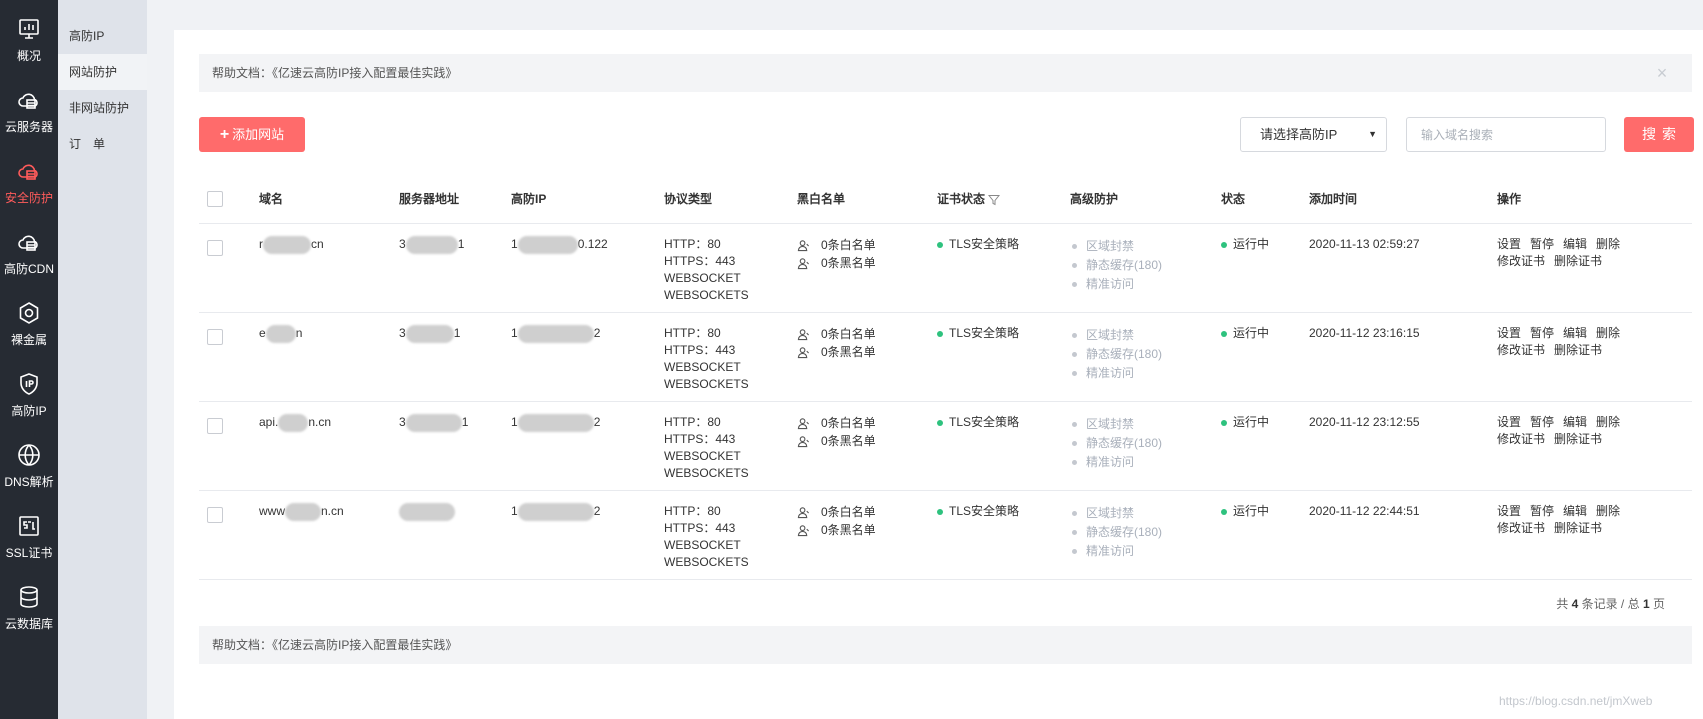 This screenshot has width=1703, height=719. What do you see at coordinates (29, 253) in the screenshot?
I see `rail-item-cdn: 高防CDN` at bounding box center [29, 253].